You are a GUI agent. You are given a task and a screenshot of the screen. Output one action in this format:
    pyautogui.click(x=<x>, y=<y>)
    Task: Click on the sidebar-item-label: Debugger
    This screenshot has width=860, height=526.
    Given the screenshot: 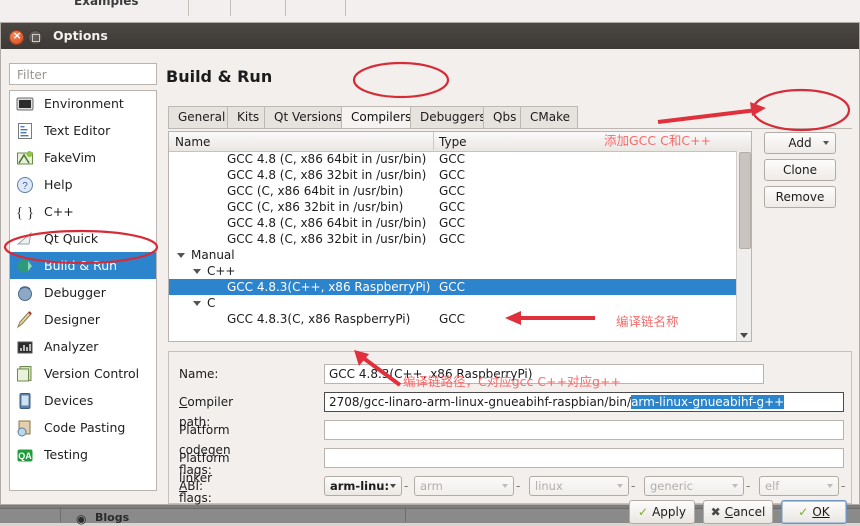 What is the action you would take?
    pyautogui.click(x=75, y=292)
    